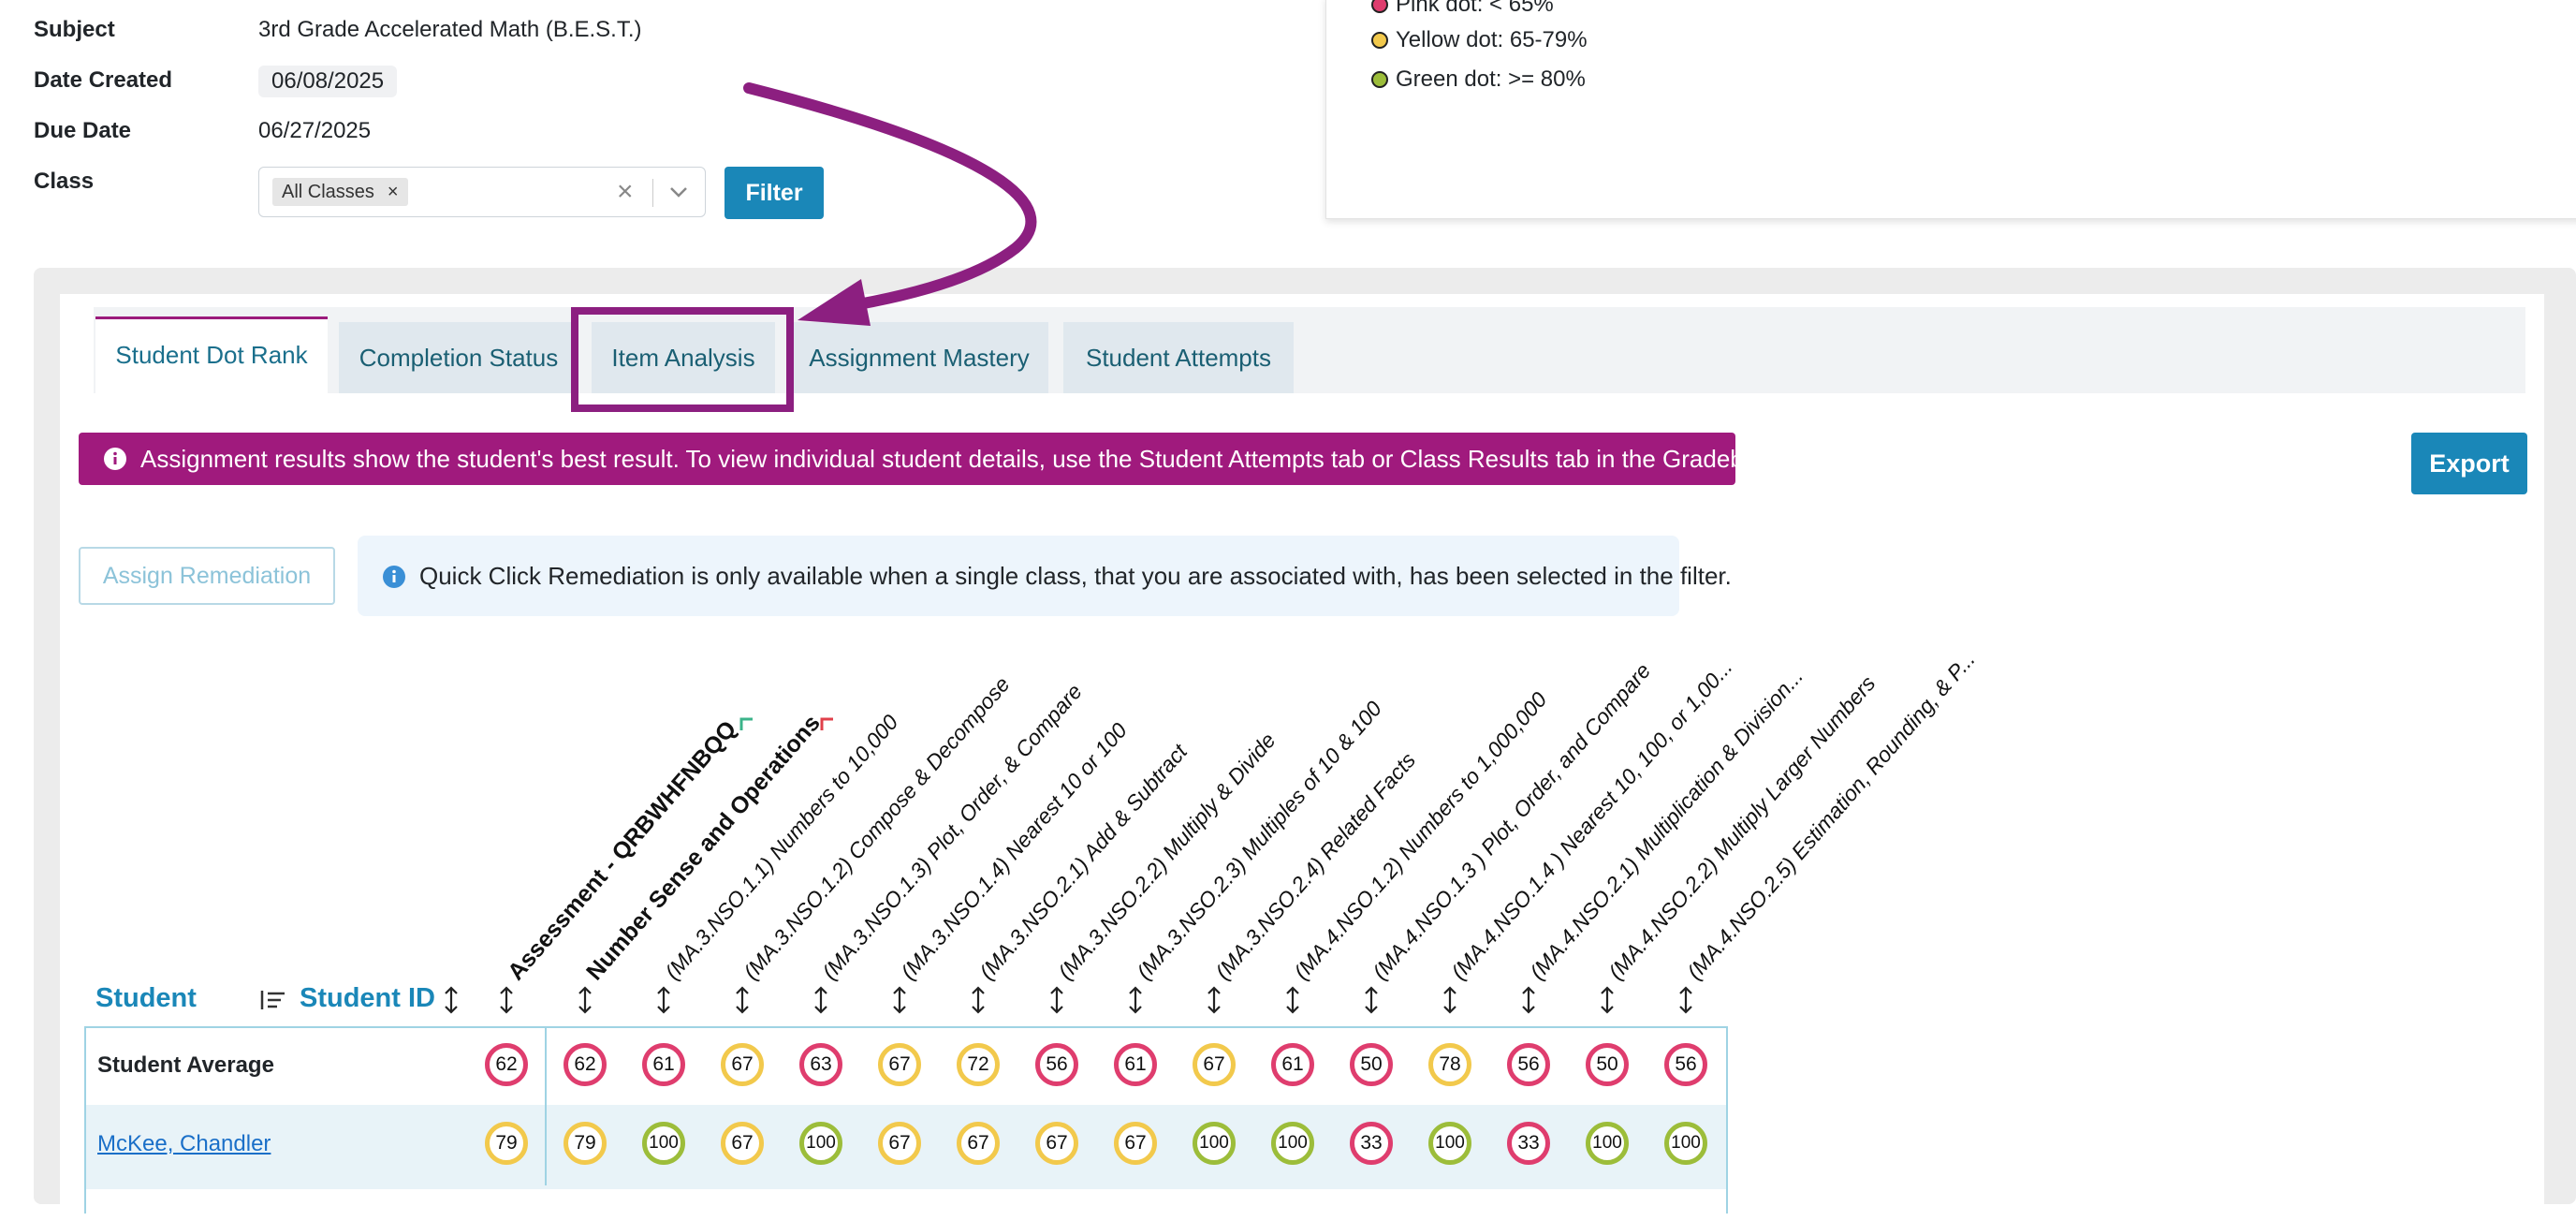 This screenshot has width=2576, height=1221. What do you see at coordinates (546, 1105) in the screenshot?
I see `table-column-separator` at bounding box center [546, 1105].